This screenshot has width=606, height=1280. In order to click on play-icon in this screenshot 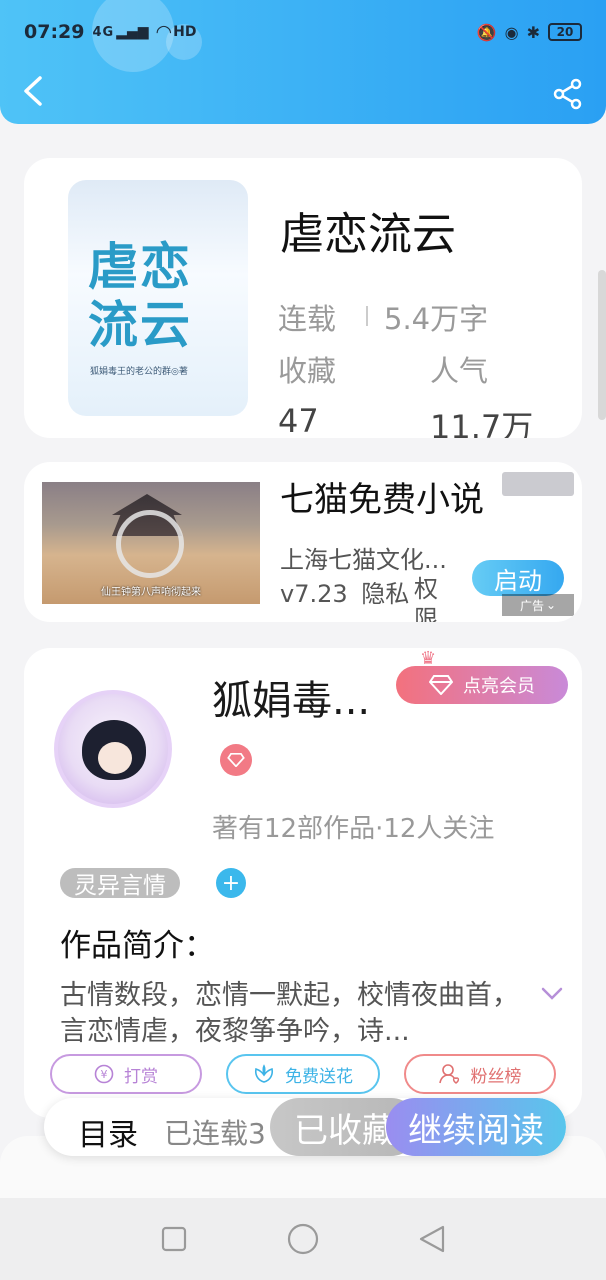, I will do `click(150, 544)`.